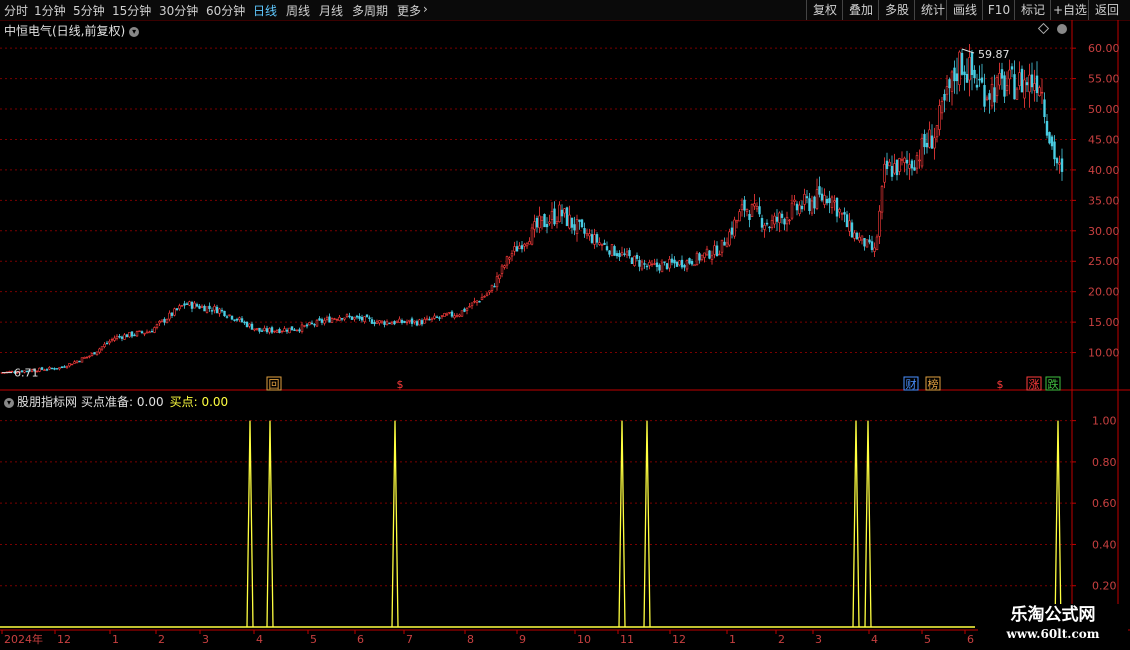  I want to click on y-tick-label: 60.00, so click(1104, 48).